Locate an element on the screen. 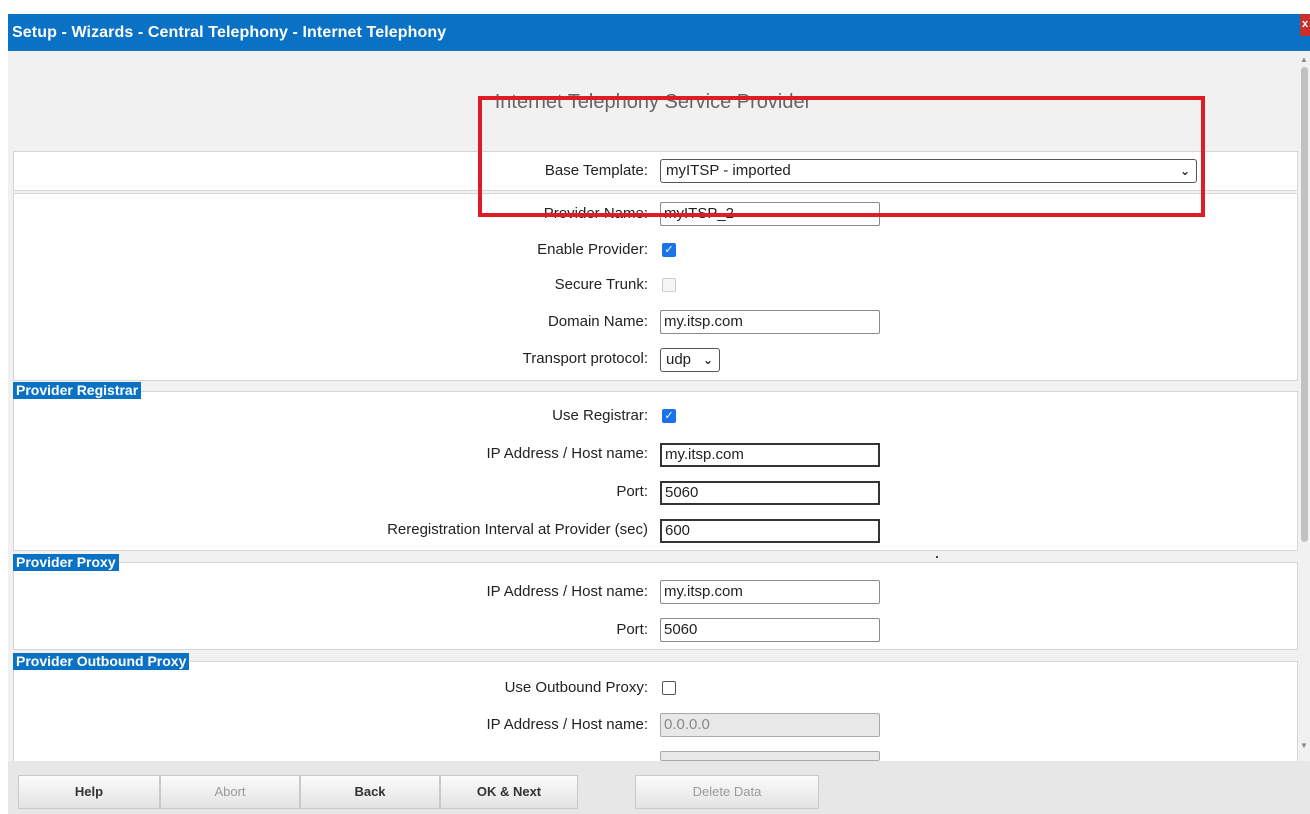 The image size is (1310, 814). outbound-proxy-ip-input: 0.0.0.0 is located at coordinates (770, 725).